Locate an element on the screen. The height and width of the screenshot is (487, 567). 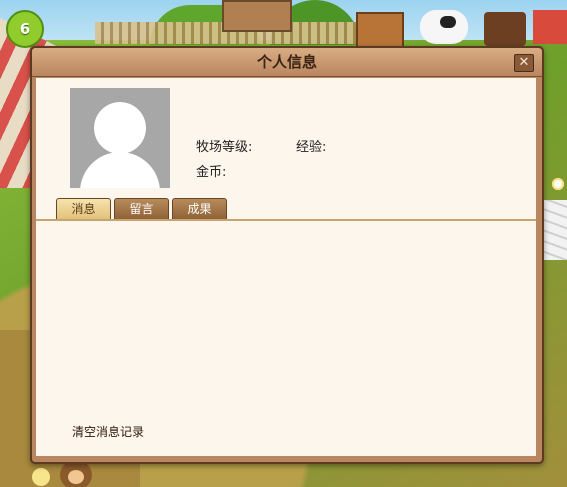
tab-messages: 消息 is located at coordinates (83, 208).